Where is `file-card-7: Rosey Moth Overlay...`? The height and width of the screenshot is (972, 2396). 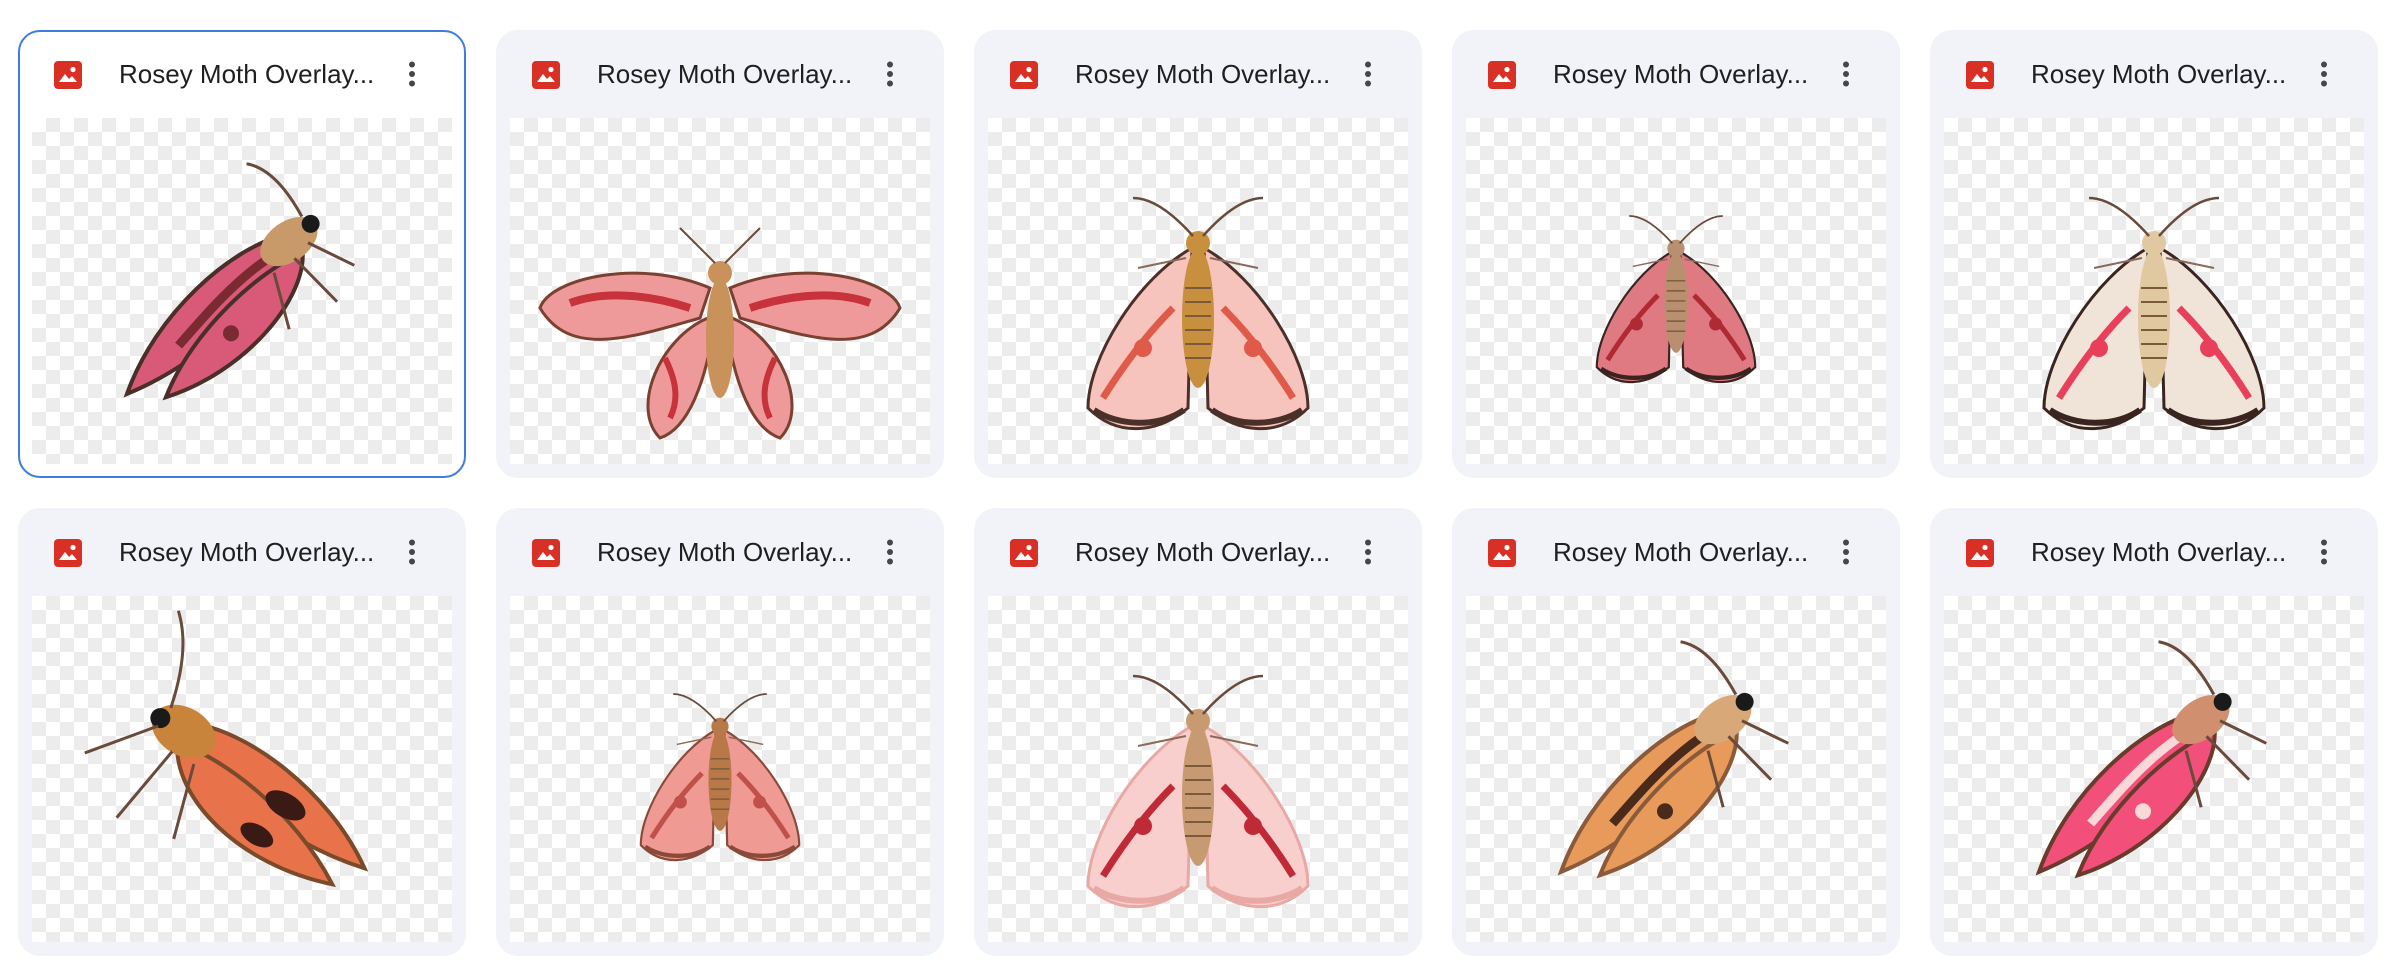
file-card-7: Rosey Moth Overlay... is located at coordinates (720, 732).